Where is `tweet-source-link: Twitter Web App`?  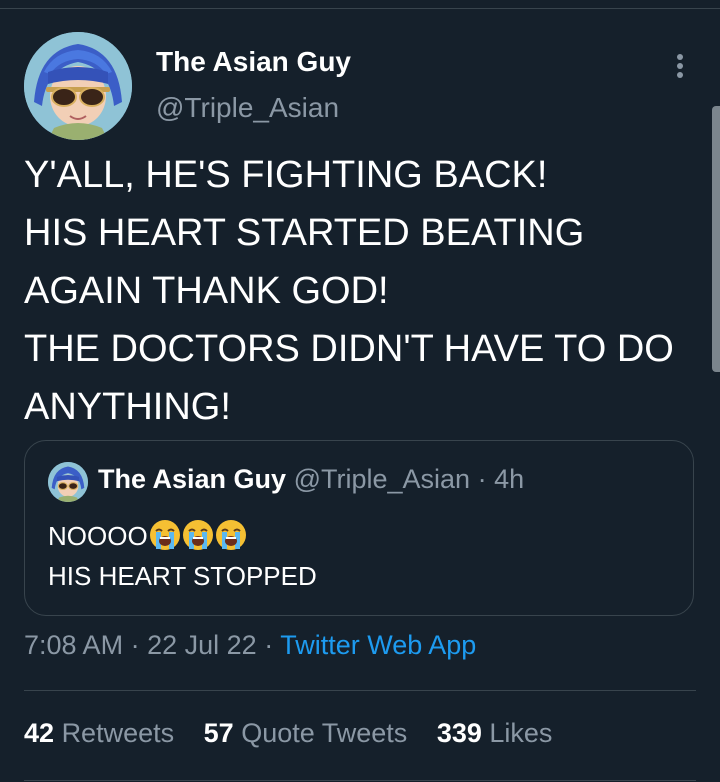 tweet-source-link: Twitter Web App is located at coordinates (378, 645).